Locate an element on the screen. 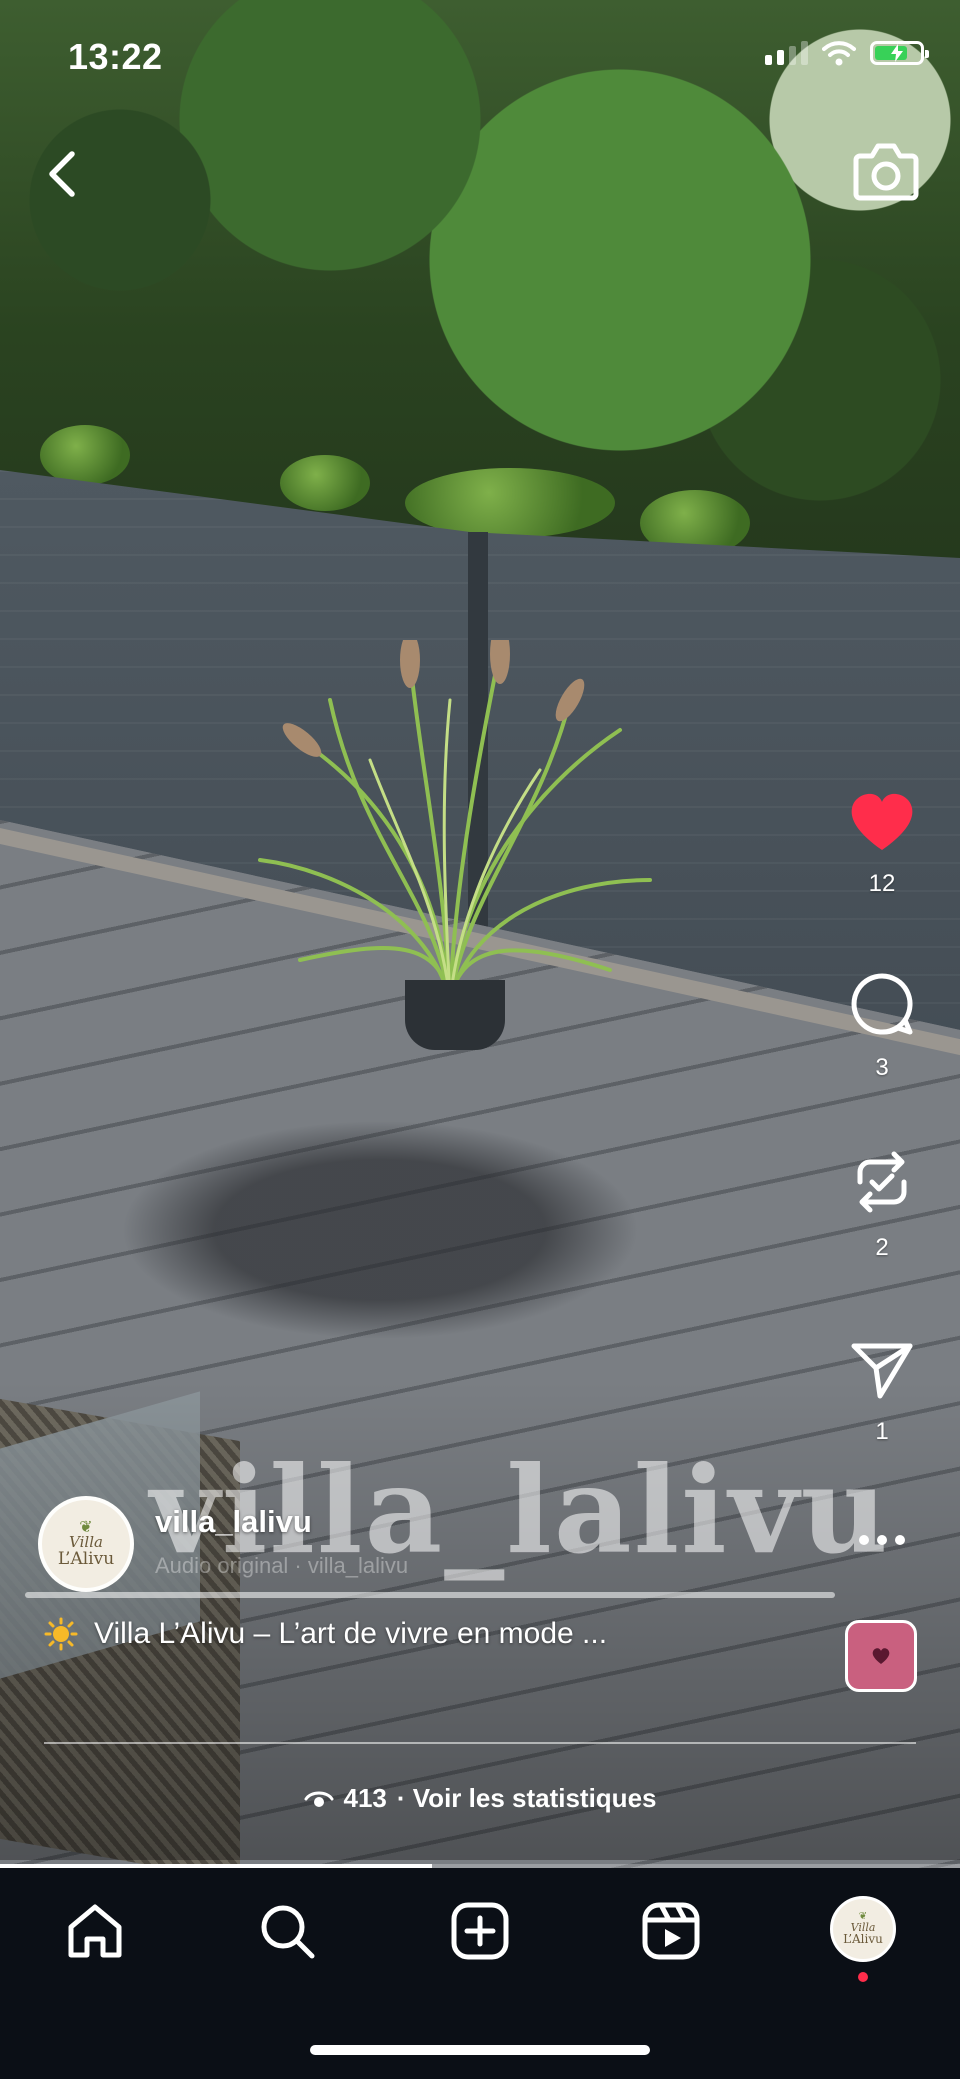  status-icons is located at coordinates (847, 53).